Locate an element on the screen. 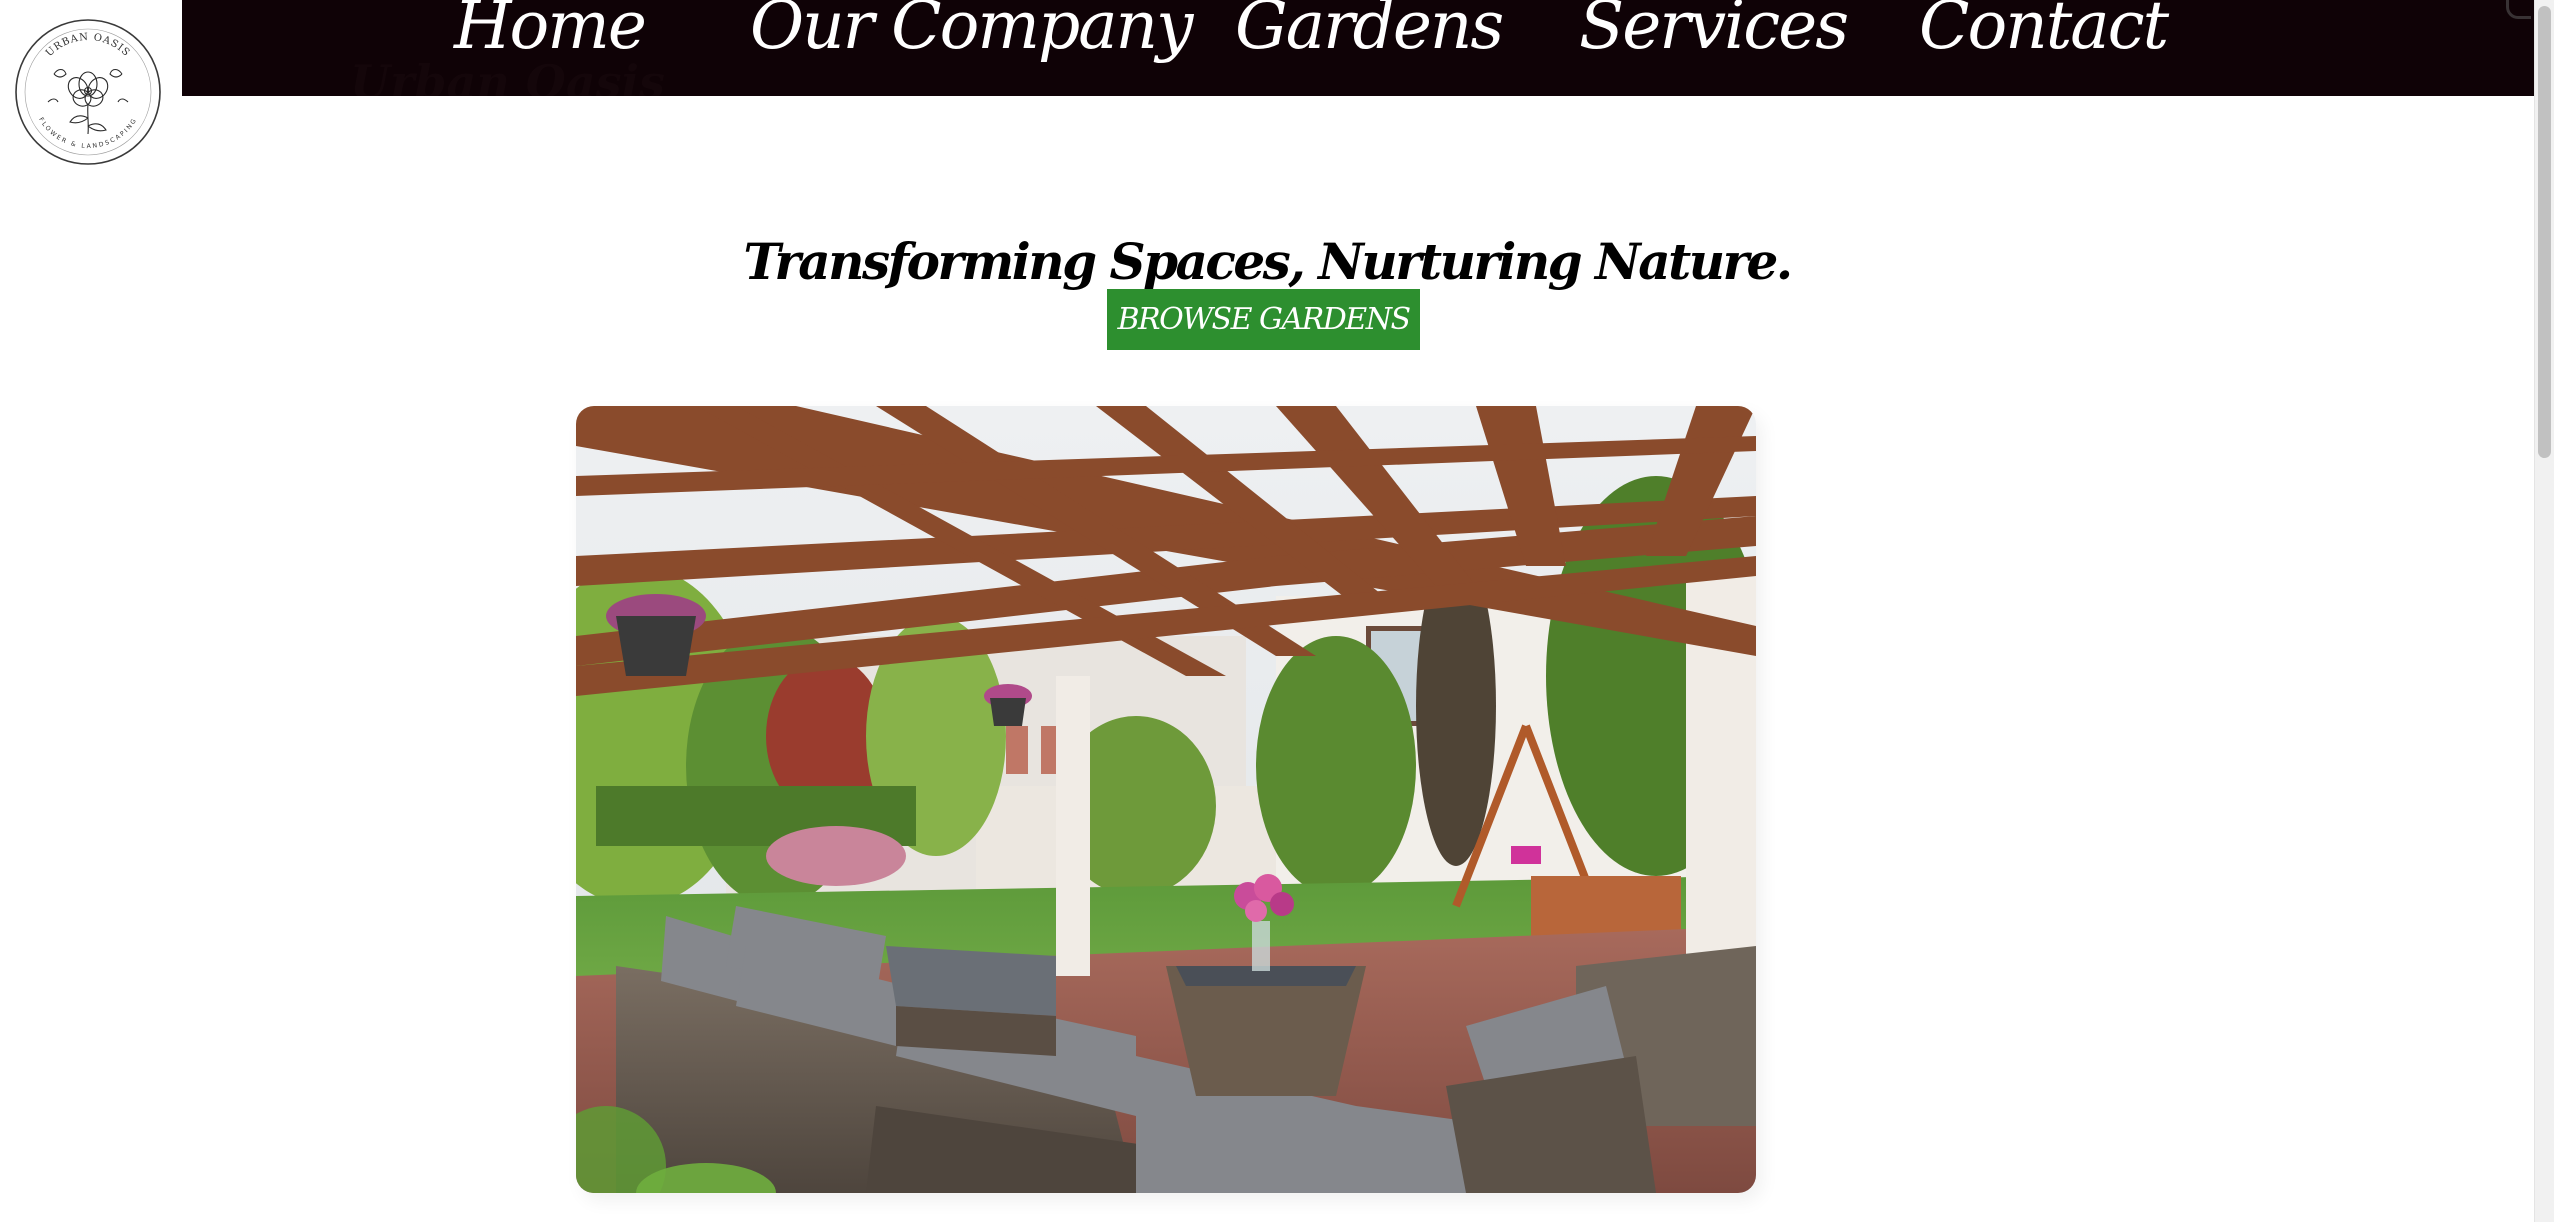 The image size is (2554, 1222). flower-emblem-icon: URBAN OASIS FLOWER & LANDSCAPING is located at coordinates (88, 92).